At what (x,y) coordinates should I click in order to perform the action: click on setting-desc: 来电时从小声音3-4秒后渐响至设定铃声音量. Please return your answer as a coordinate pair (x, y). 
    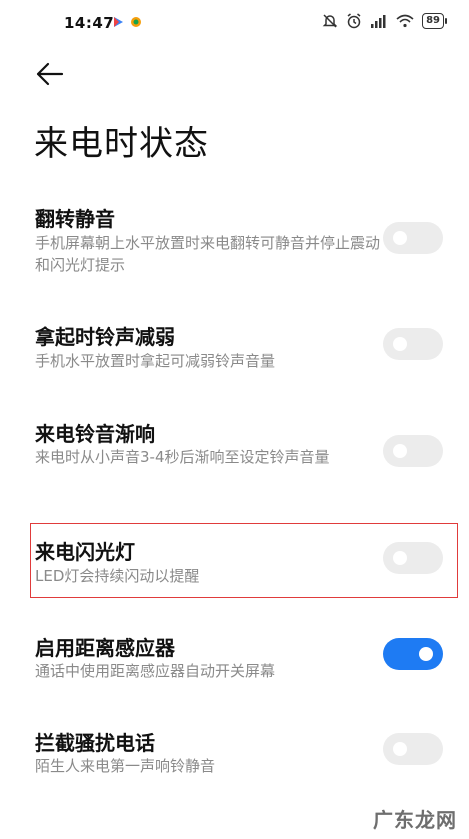
    Looking at the image, I should click on (182, 457).